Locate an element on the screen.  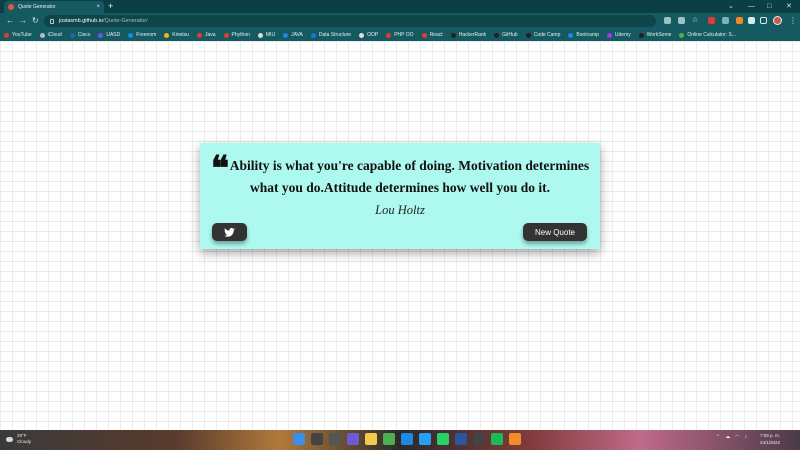
lock-icon is located at coordinates (52, 21).